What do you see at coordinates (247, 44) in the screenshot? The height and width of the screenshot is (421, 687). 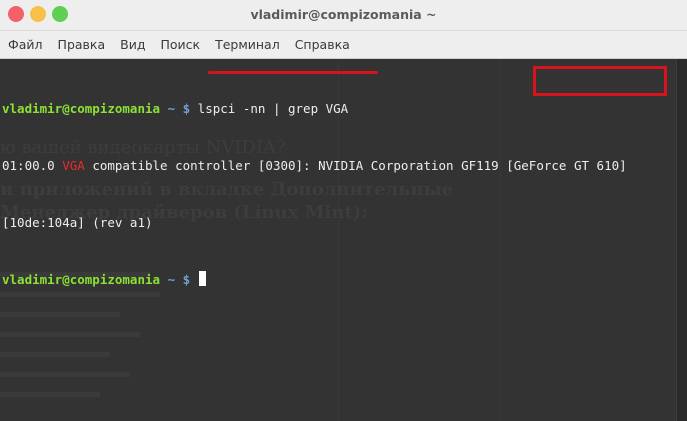 I see `menu-terminal: Терминал` at bounding box center [247, 44].